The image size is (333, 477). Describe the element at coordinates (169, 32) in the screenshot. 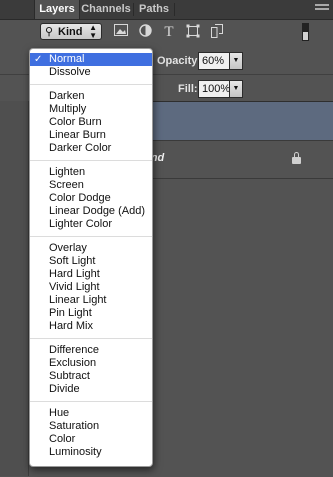

I see `type-filter-icon: T` at that location.